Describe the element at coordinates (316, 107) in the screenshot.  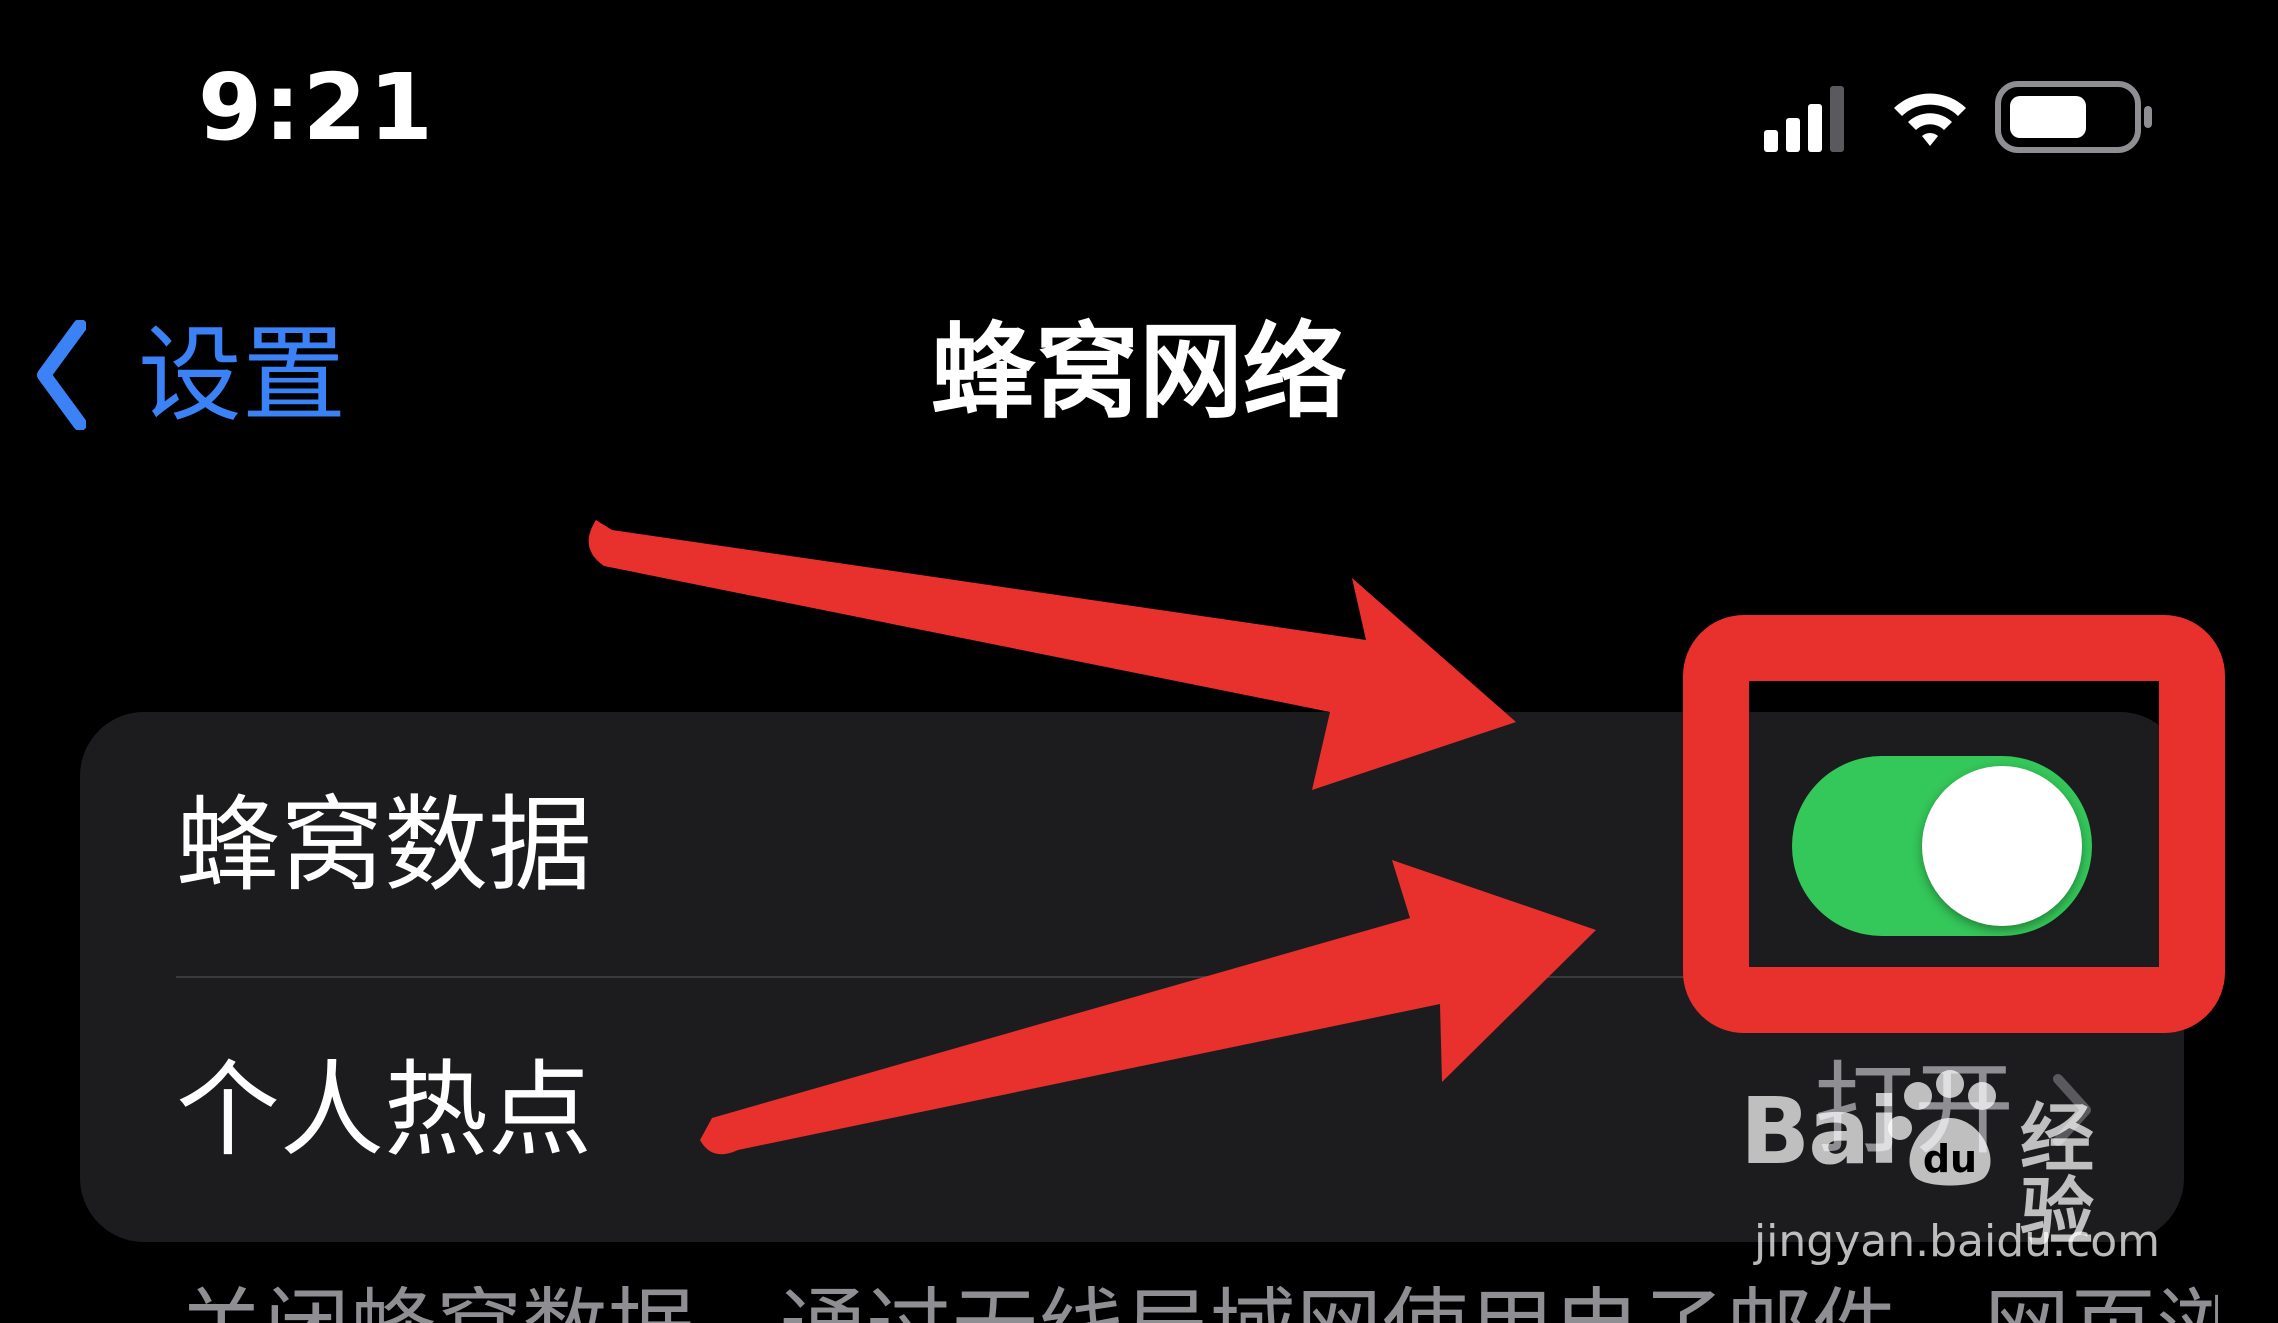
I see `status-time: 9:21` at that location.